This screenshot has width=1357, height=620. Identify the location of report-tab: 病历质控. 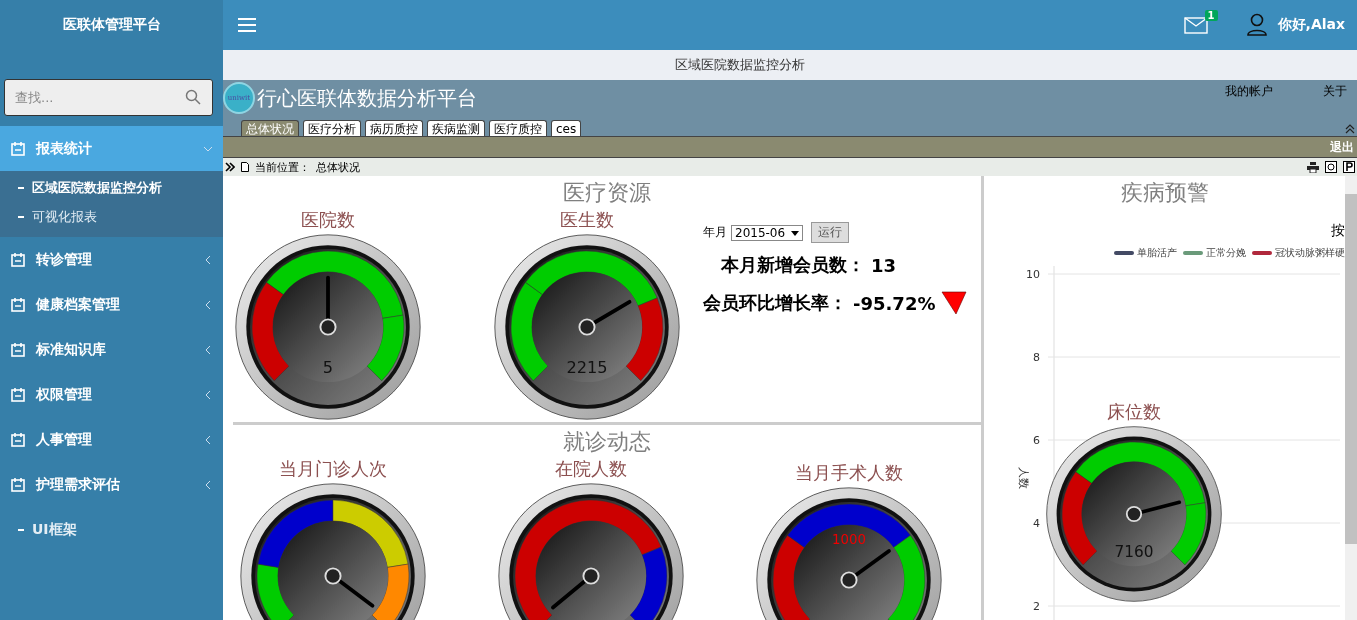
(394, 128).